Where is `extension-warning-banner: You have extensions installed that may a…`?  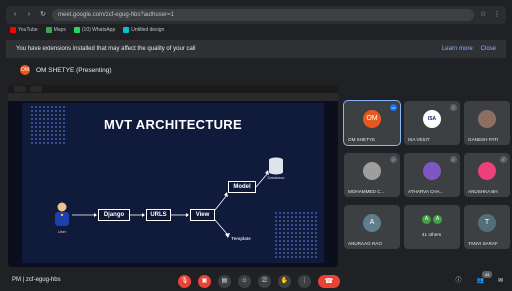 extension-warning-banner: You have extensions installed that may a… is located at coordinates (256, 49).